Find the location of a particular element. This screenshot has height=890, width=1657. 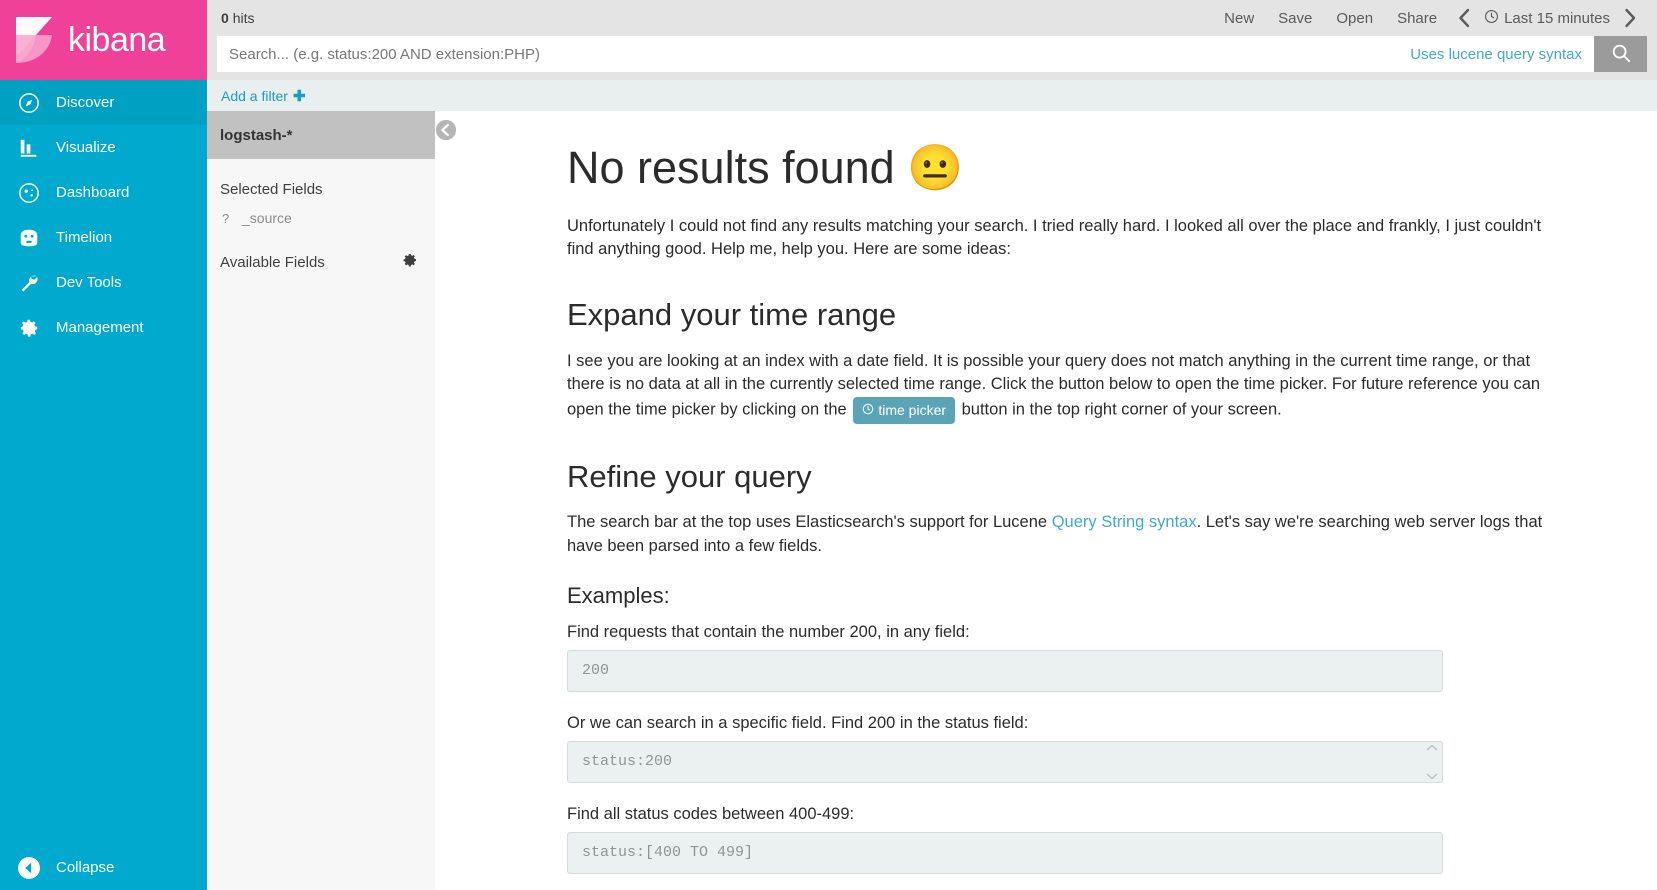

refine-query-heading: Refine your query is located at coordinates (689, 476).